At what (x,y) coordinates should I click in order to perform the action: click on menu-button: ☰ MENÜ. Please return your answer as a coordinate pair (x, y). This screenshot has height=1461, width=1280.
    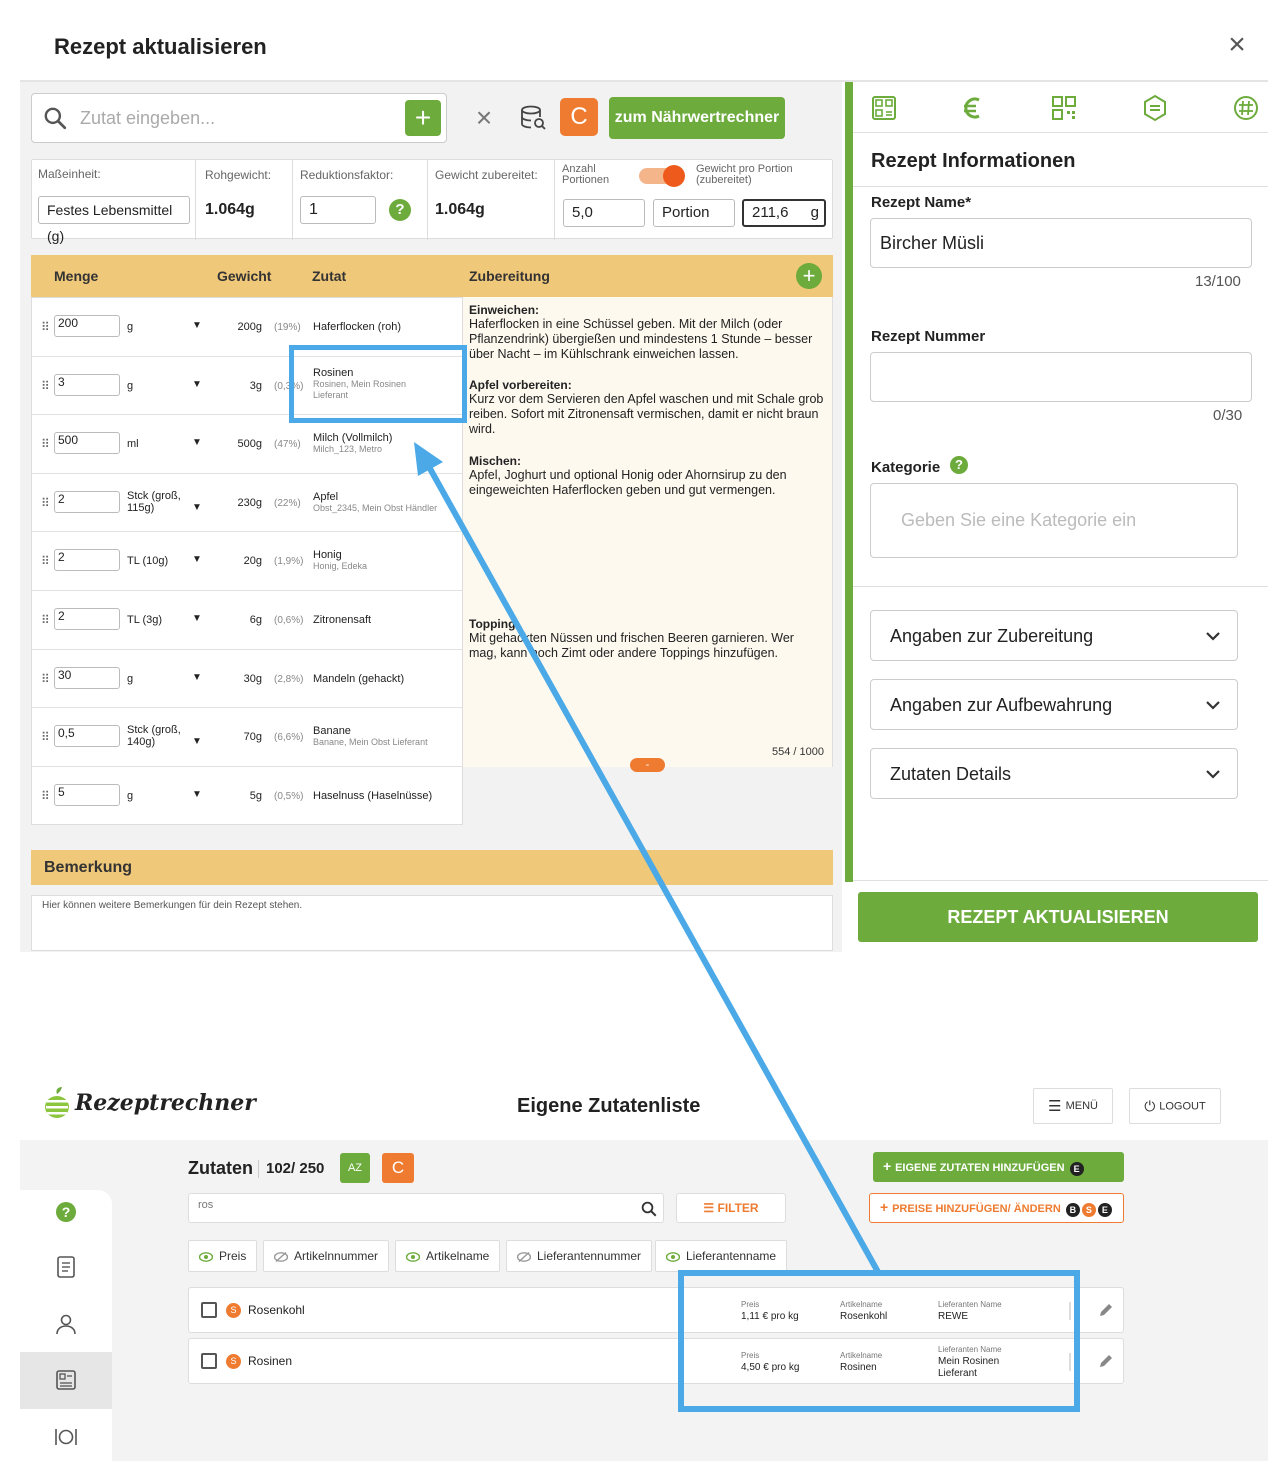
    Looking at the image, I should click on (1073, 1106).